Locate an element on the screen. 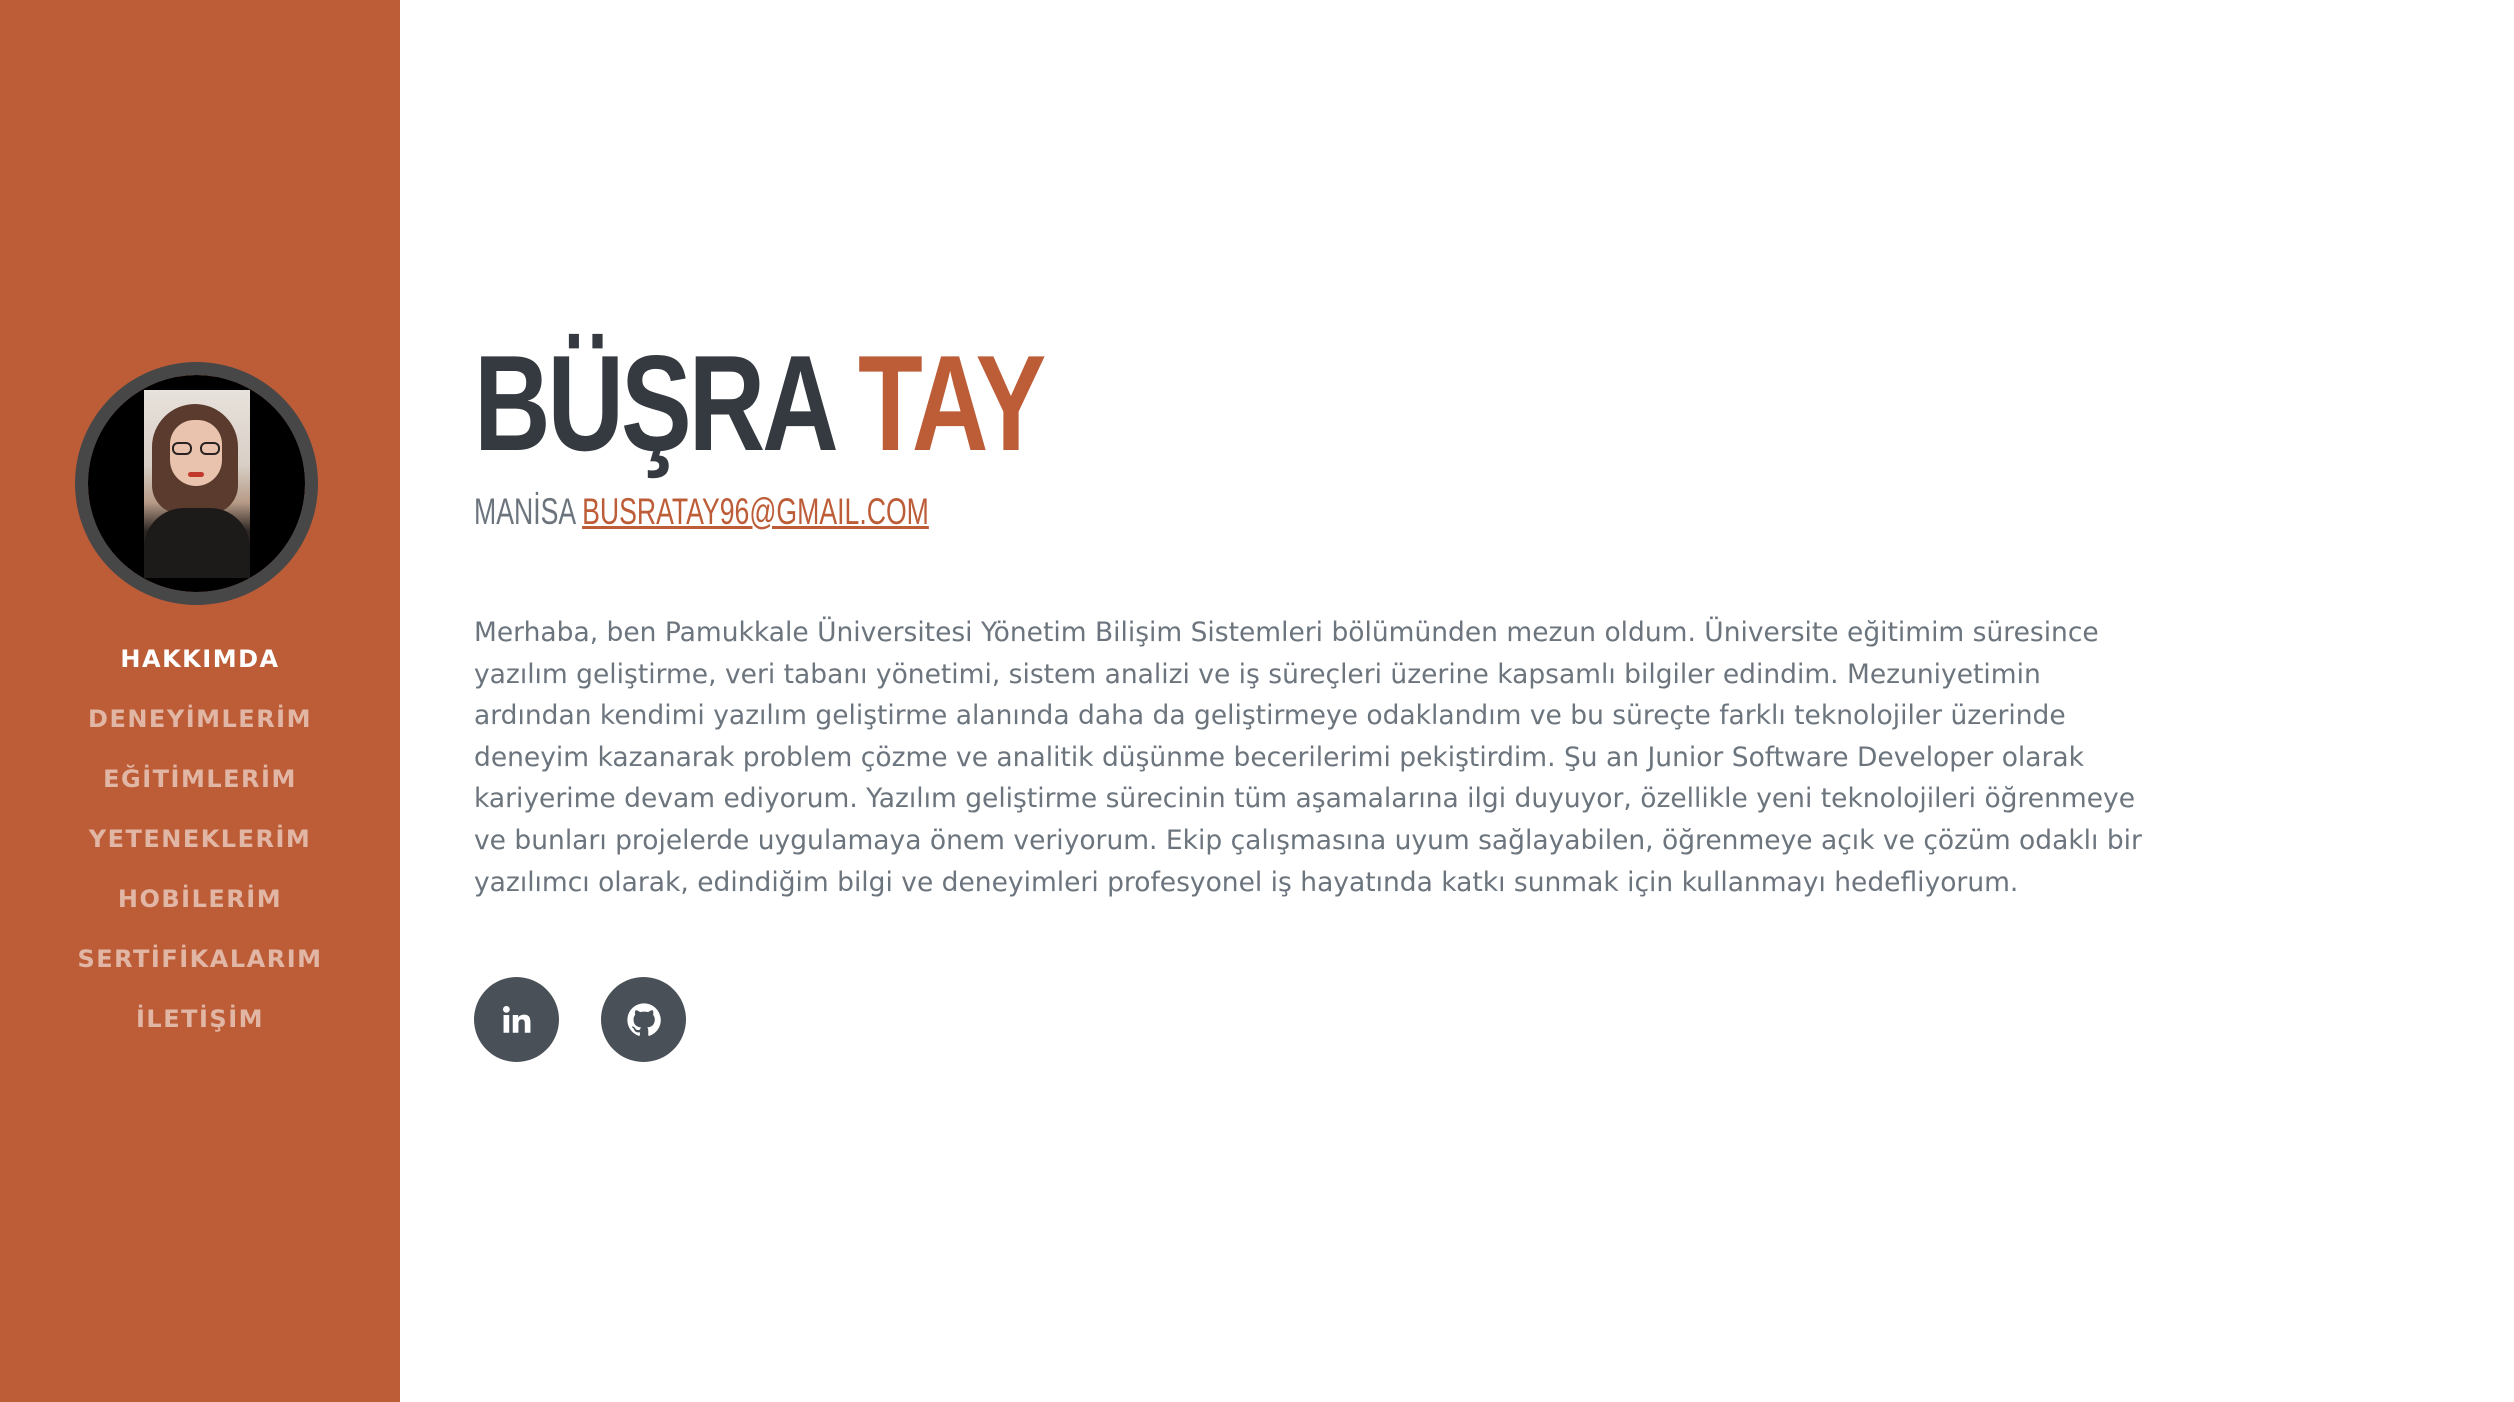 This screenshot has height=1402, width=2514. social-icons is located at coordinates (580, 1019).